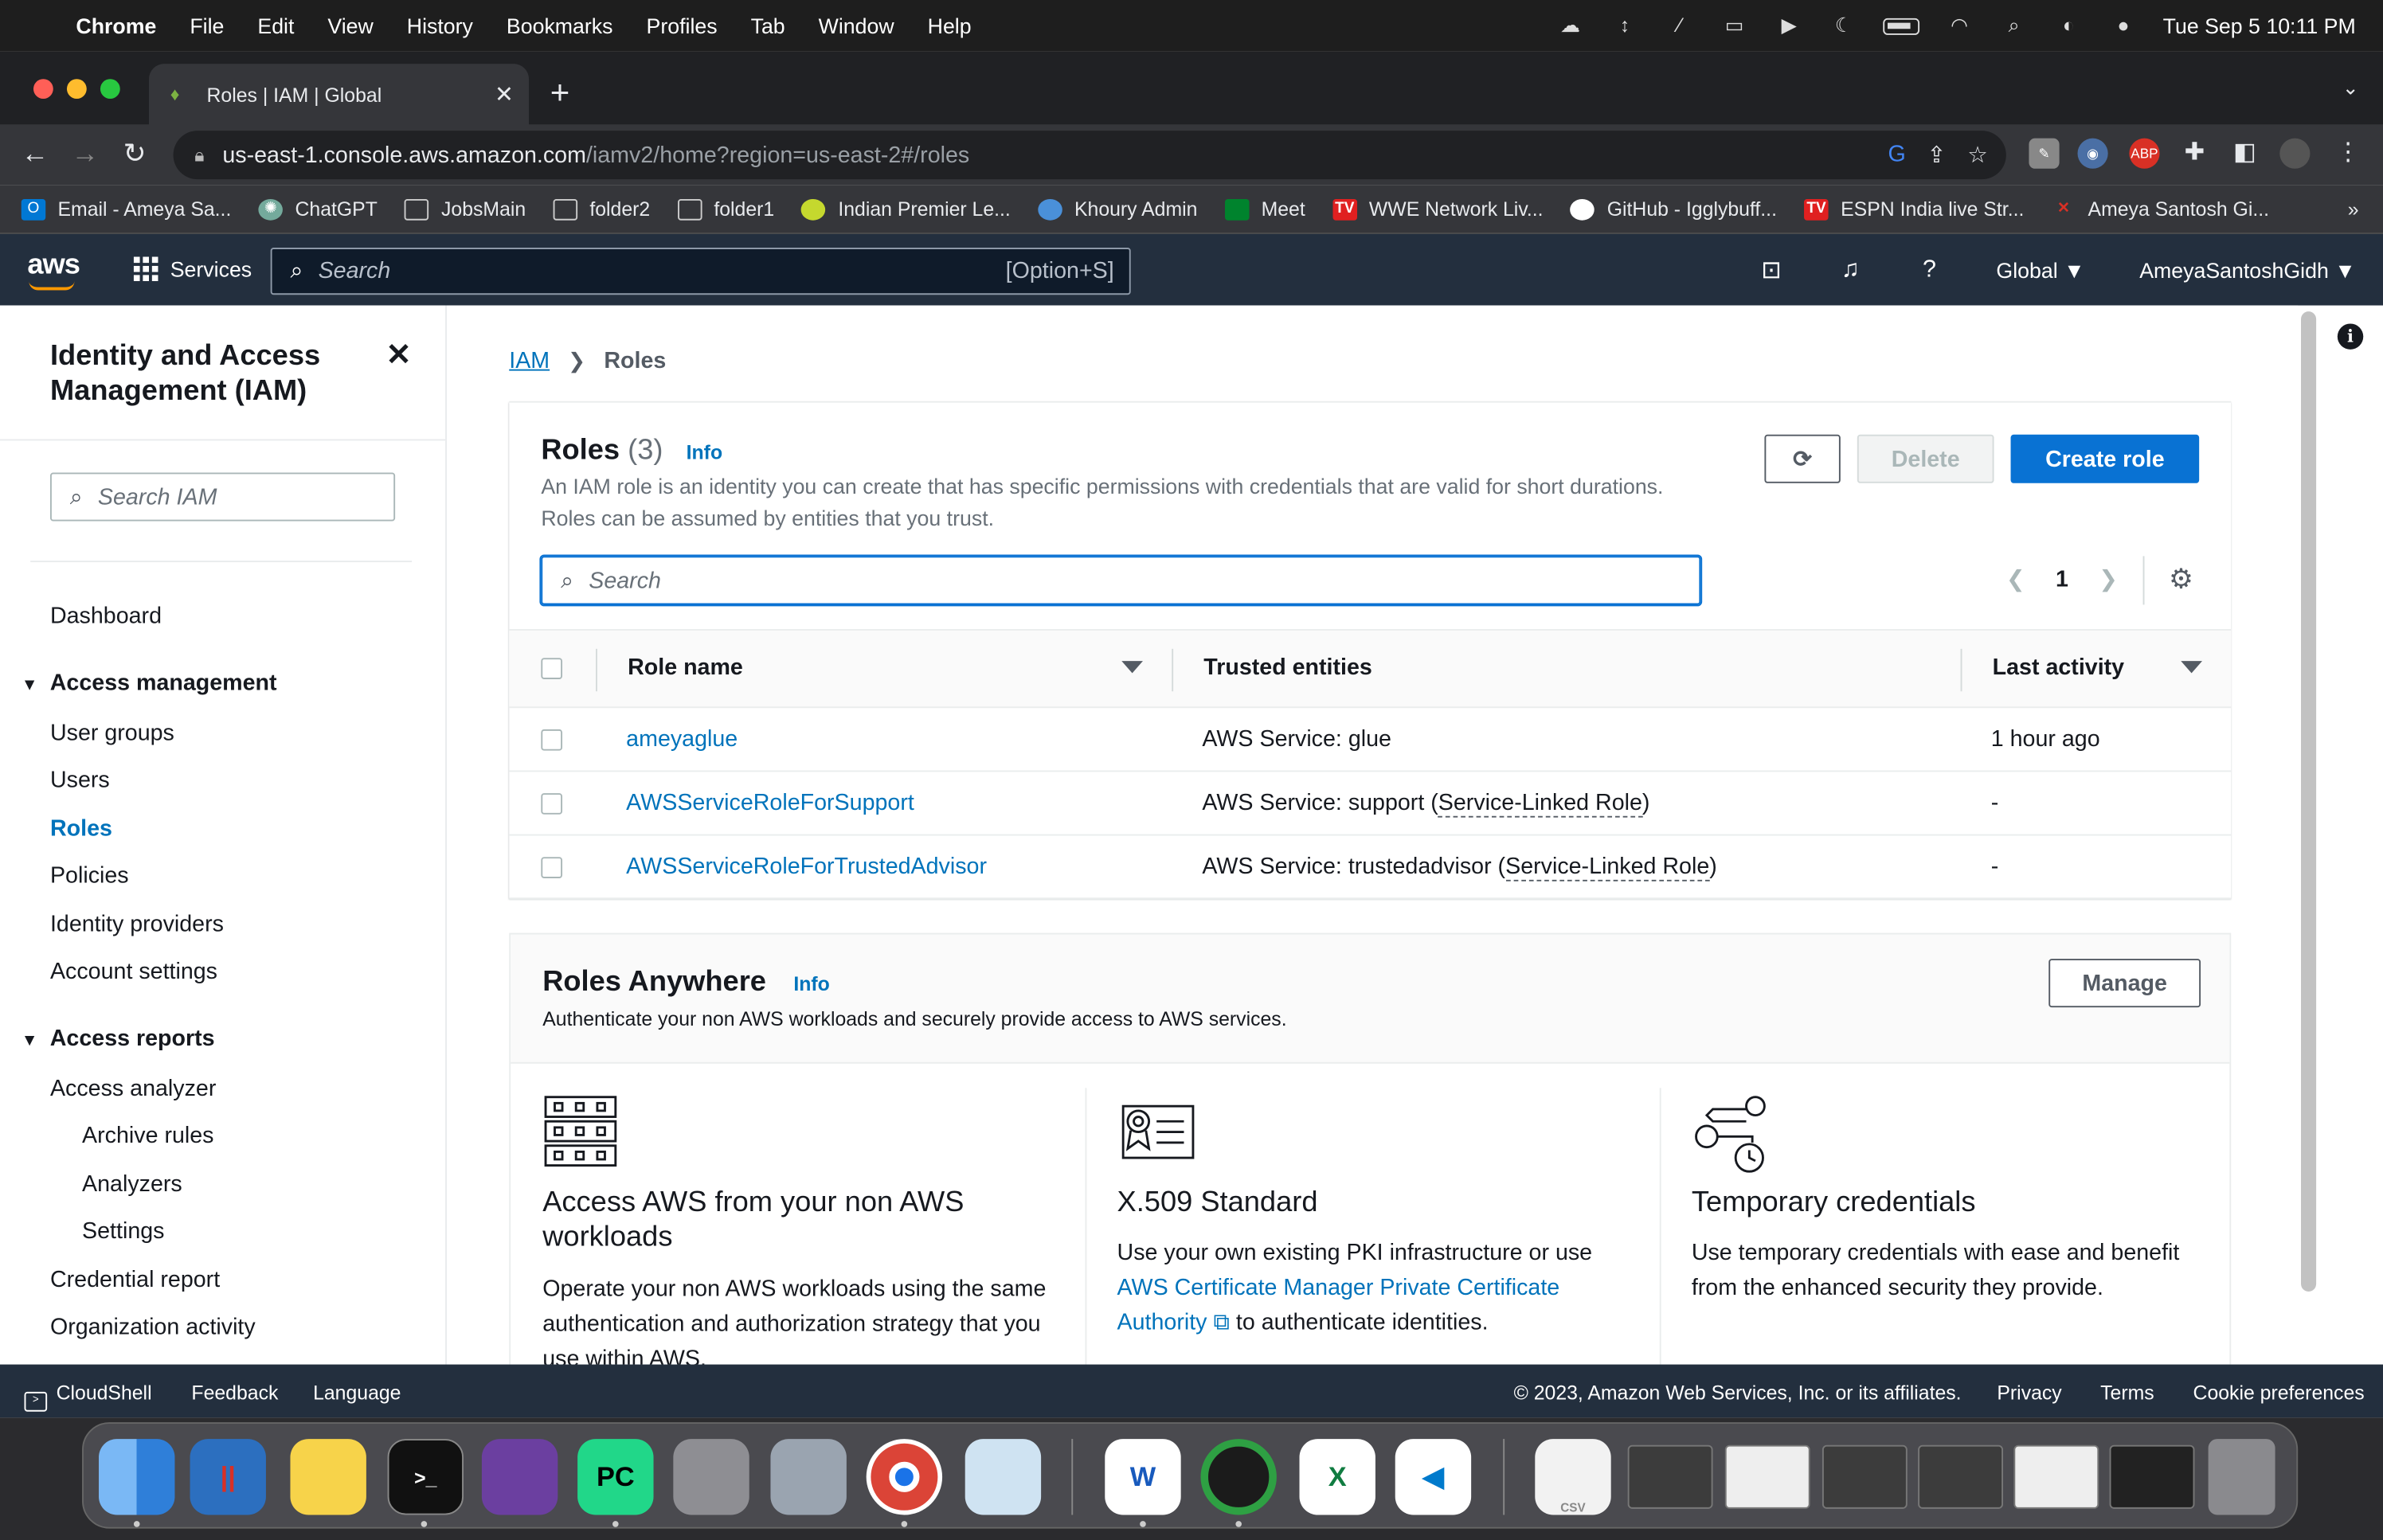 This screenshot has width=2383, height=1540. I want to click on sidebar-item-organization-activity: Organization activity, so click(153, 1327).